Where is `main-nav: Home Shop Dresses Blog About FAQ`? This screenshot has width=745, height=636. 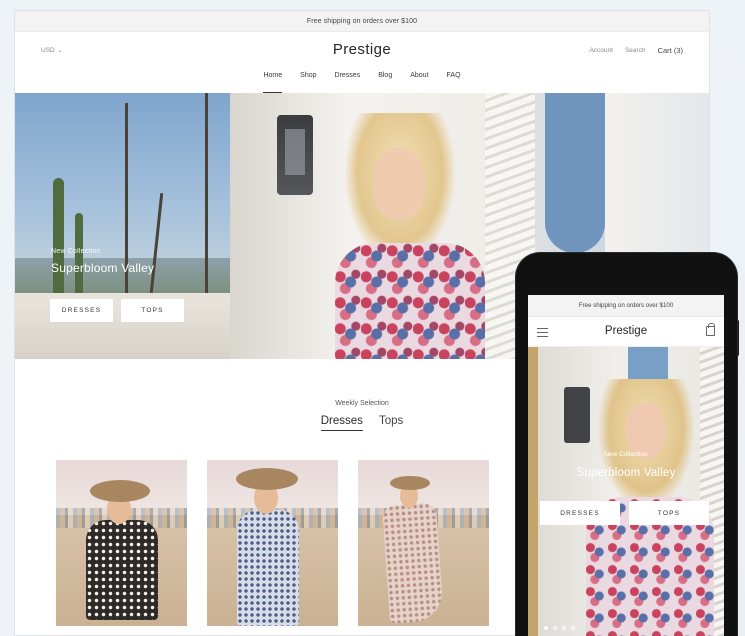 main-nav: Home Shop Dresses Blog About FAQ is located at coordinates (362, 79).